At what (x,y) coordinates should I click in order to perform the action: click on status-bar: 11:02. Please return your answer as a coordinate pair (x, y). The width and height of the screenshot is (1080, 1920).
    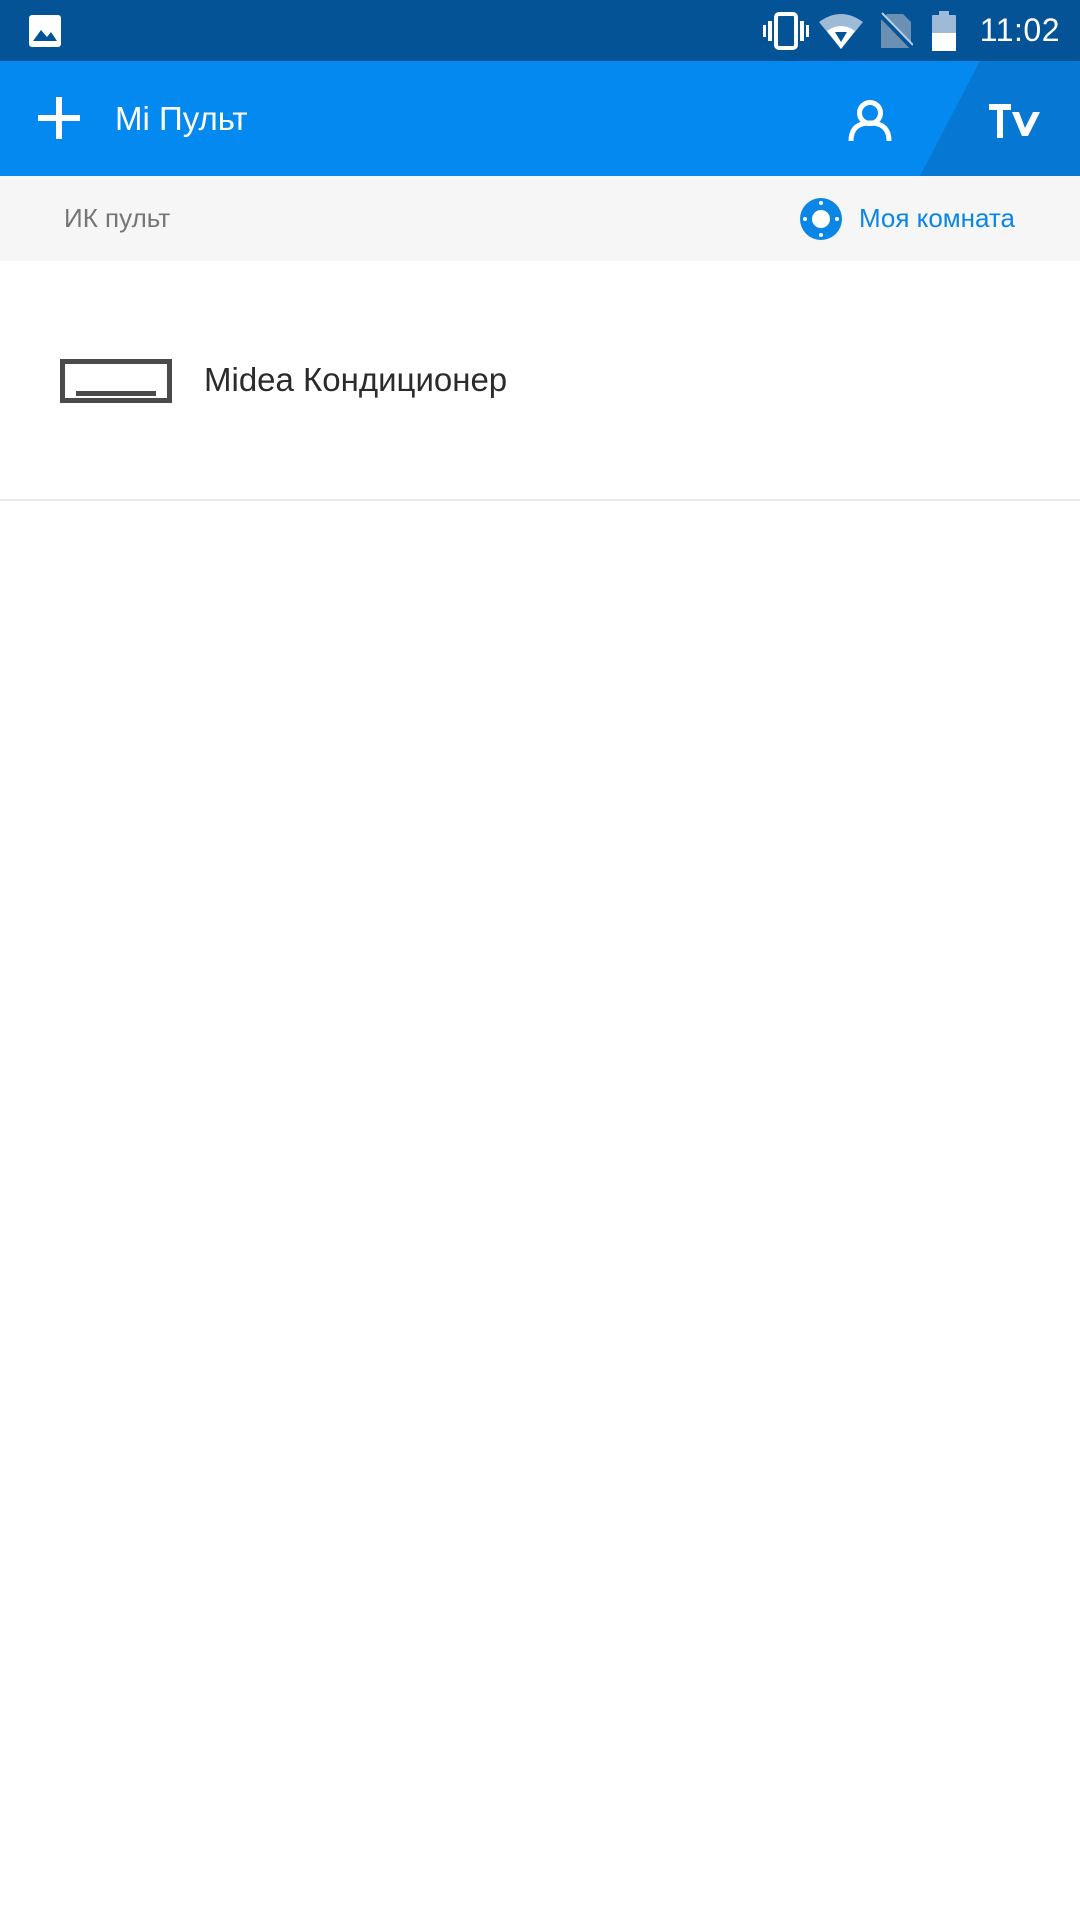
    Looking at the image, I should click on (540, 30).